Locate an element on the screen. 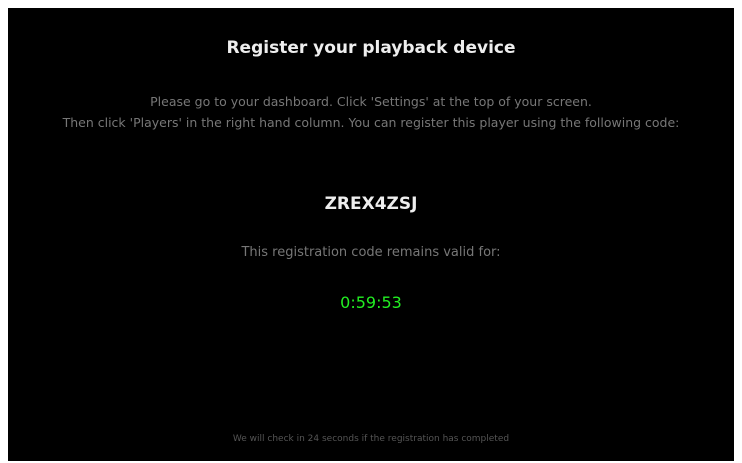 This screenshot has height=463, width=742. countdown-timer: 0:59:53 is located at coordinates (371, 302).